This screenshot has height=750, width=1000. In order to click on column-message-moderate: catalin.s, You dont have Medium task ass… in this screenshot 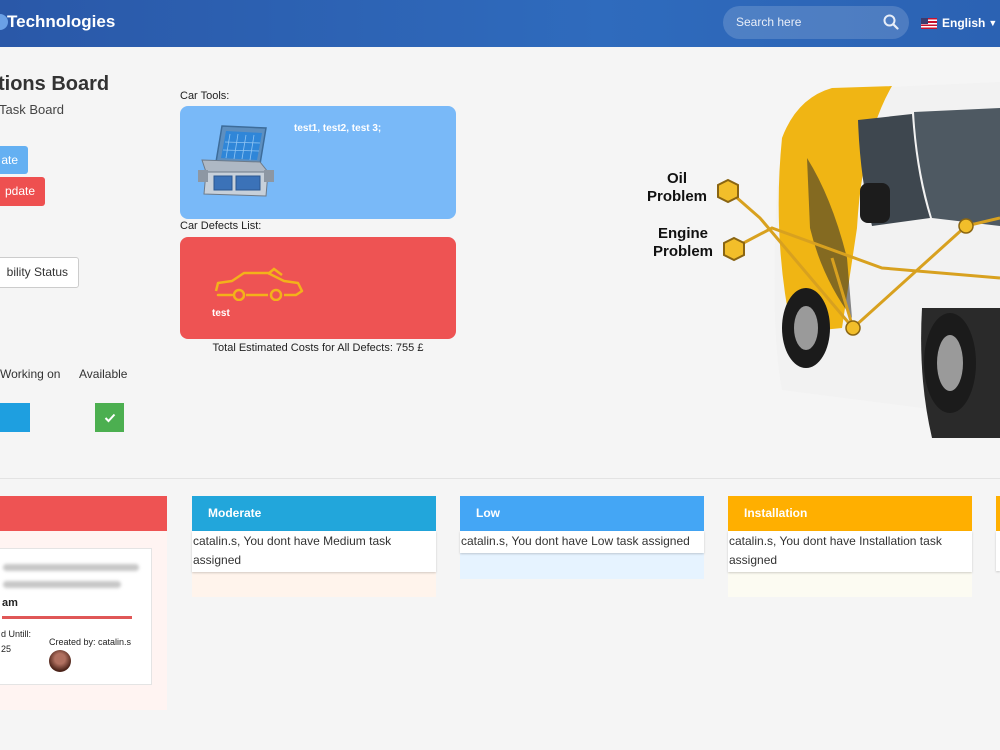, I will do `click(314, 551)`.